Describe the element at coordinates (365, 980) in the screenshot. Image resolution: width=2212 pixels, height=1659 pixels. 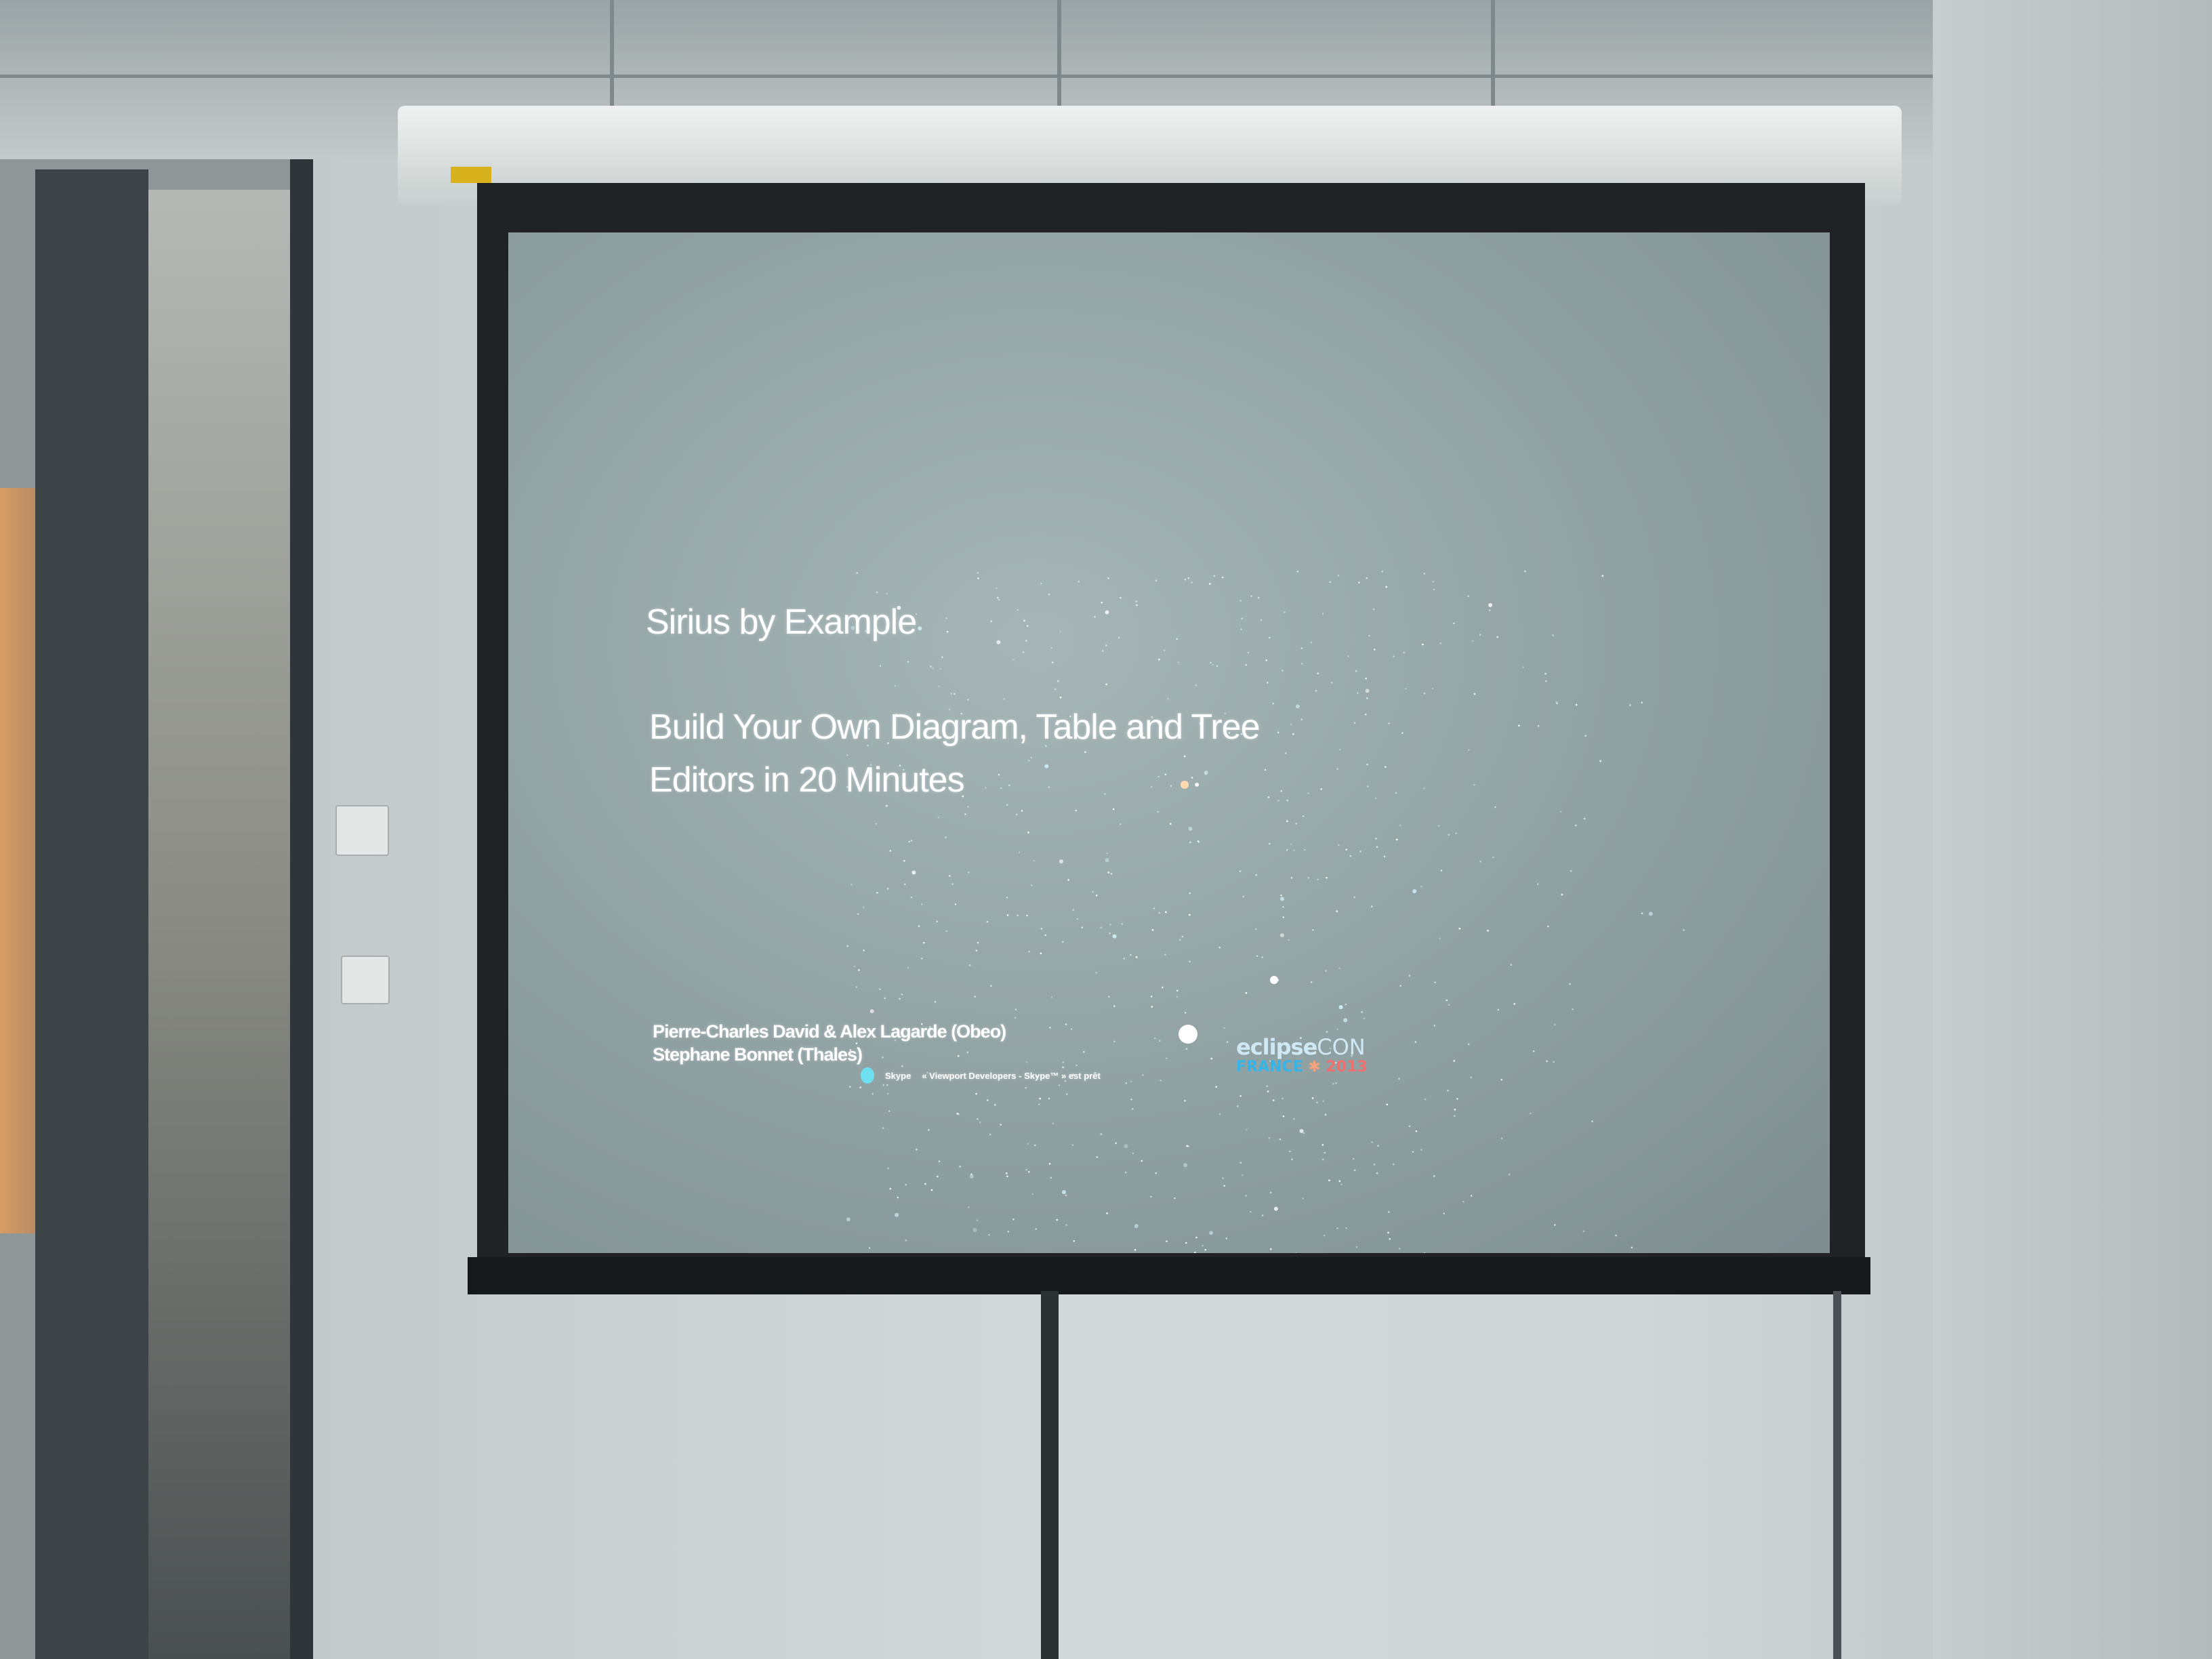
I see `light-switch` at that location.